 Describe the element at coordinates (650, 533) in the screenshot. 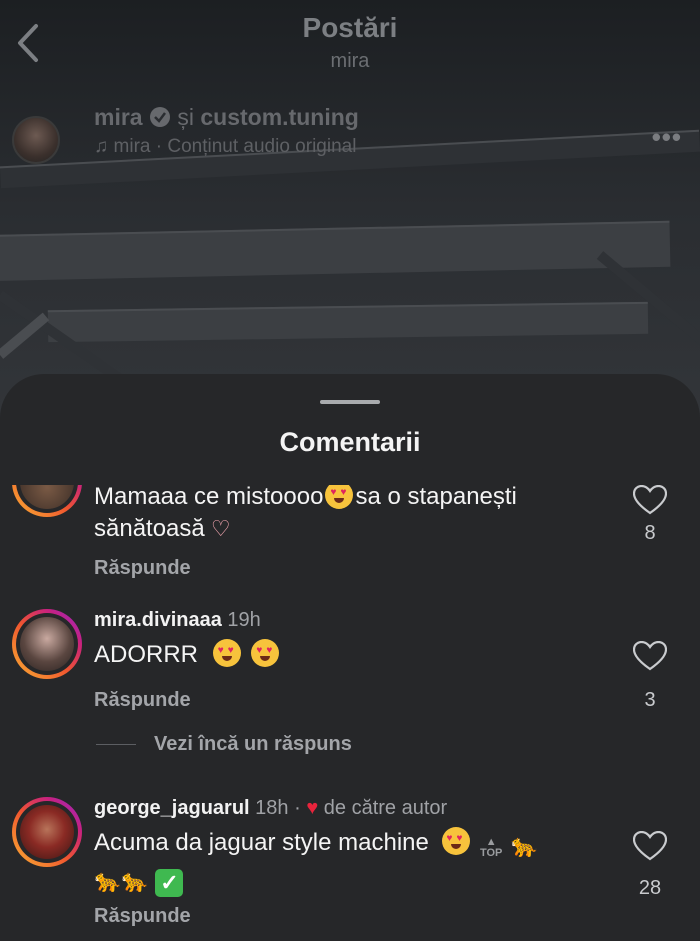

I see `like-count: 8` at that location.